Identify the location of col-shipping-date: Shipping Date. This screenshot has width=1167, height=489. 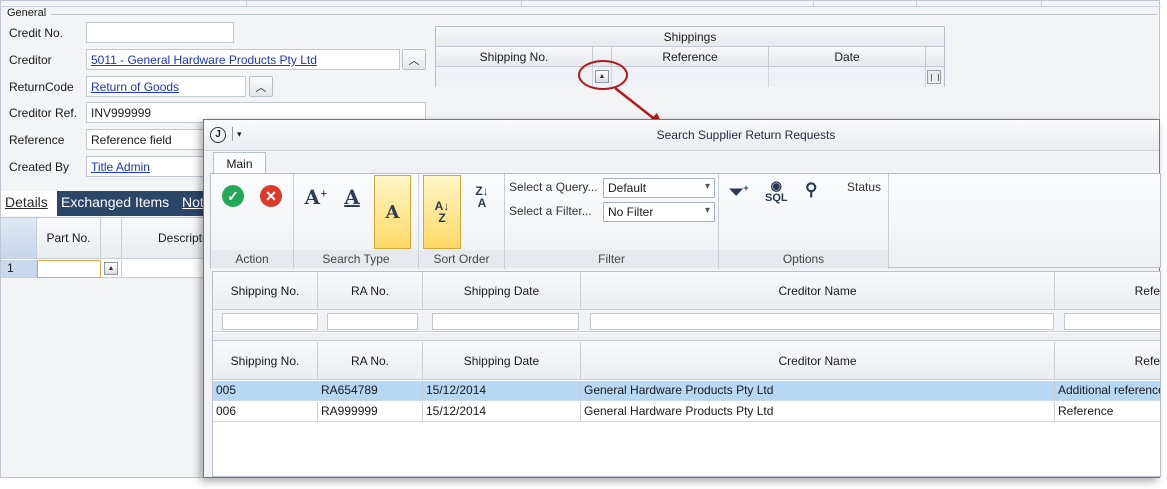
(502, 361).